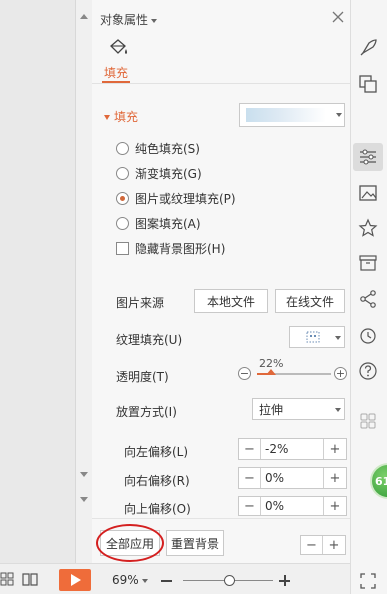  I want to click on tab-fill: 填充, so click(116, 72).